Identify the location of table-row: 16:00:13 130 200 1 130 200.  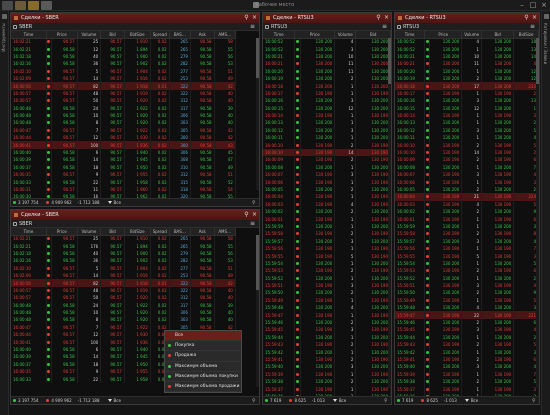
(327, 123).